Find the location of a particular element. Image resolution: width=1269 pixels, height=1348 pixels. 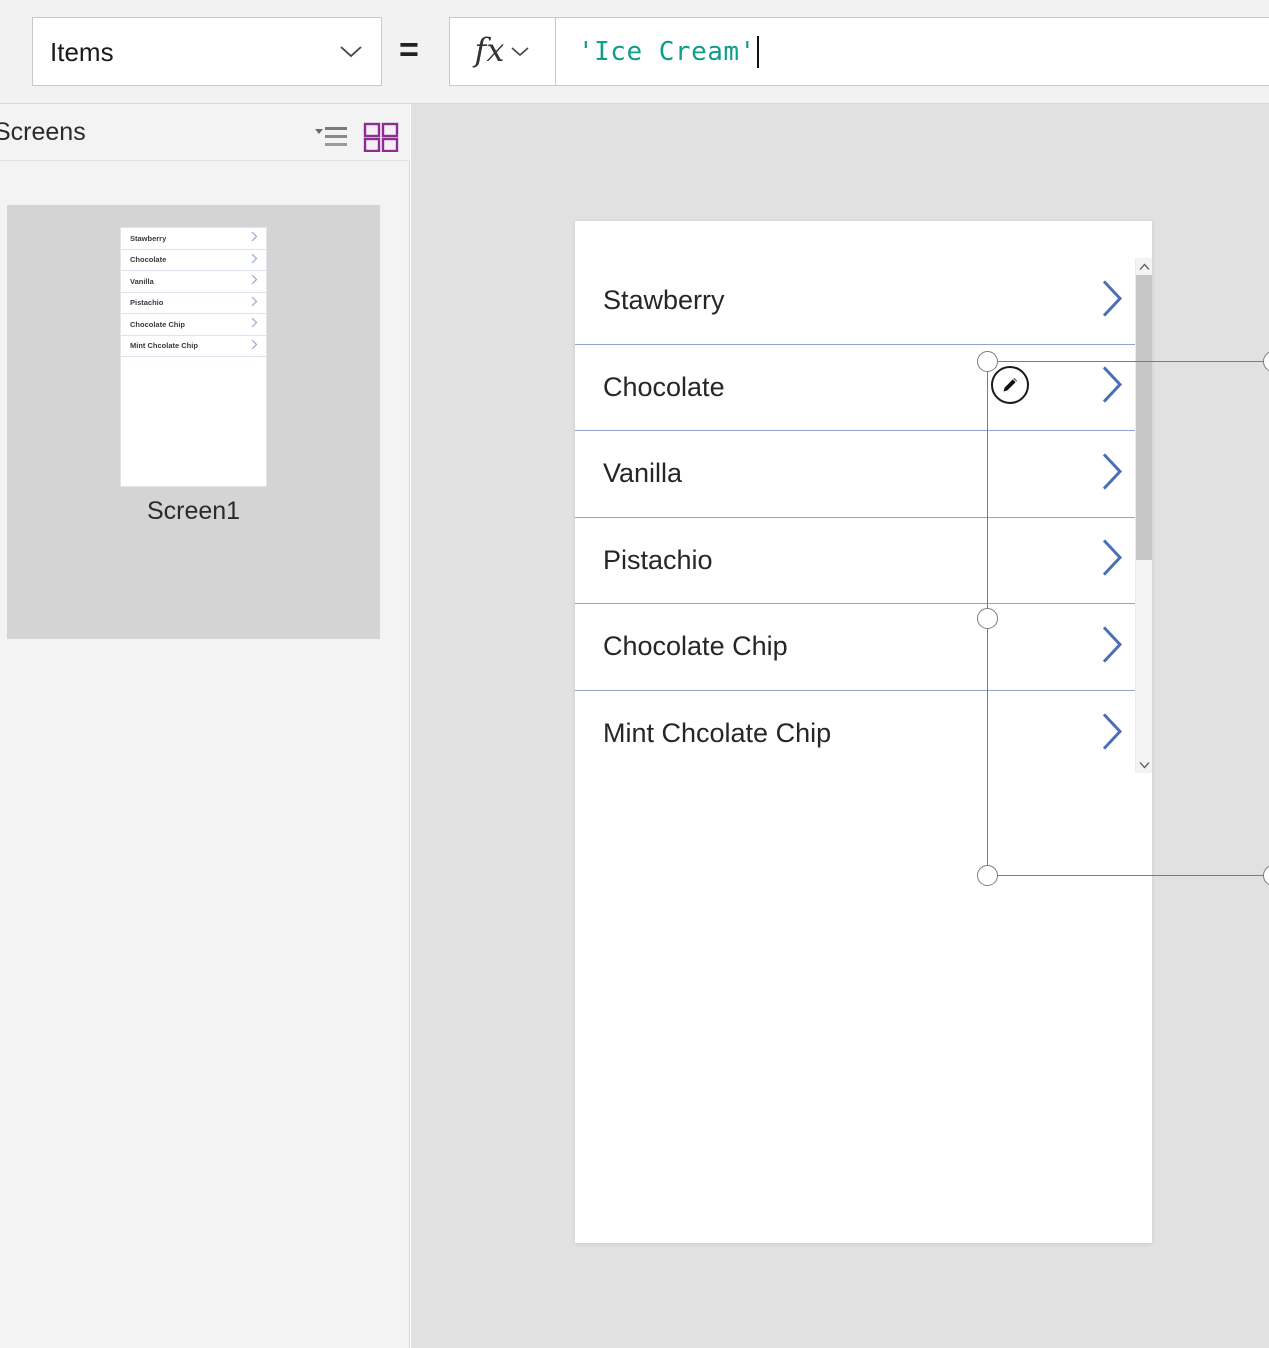

equals-sign: = is located at coordinates (409, 50).